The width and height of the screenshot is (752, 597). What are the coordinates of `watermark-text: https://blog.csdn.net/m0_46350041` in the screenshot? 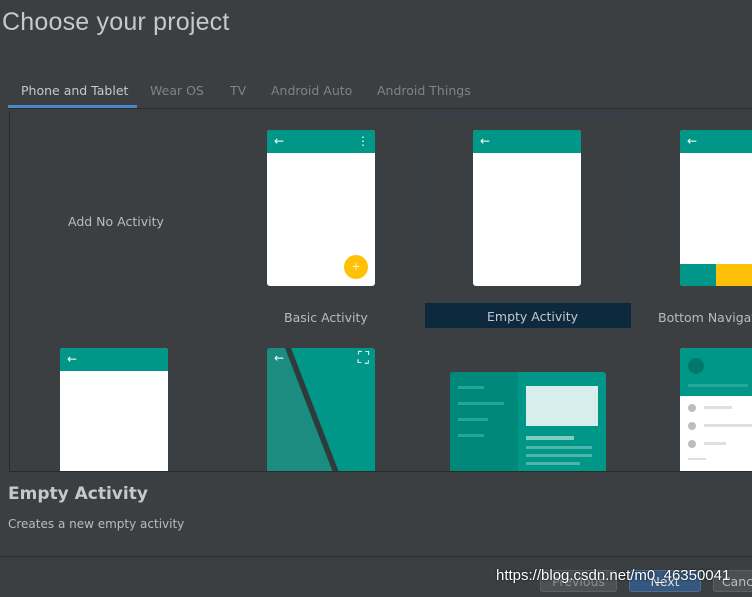 It's located at (613, 575).